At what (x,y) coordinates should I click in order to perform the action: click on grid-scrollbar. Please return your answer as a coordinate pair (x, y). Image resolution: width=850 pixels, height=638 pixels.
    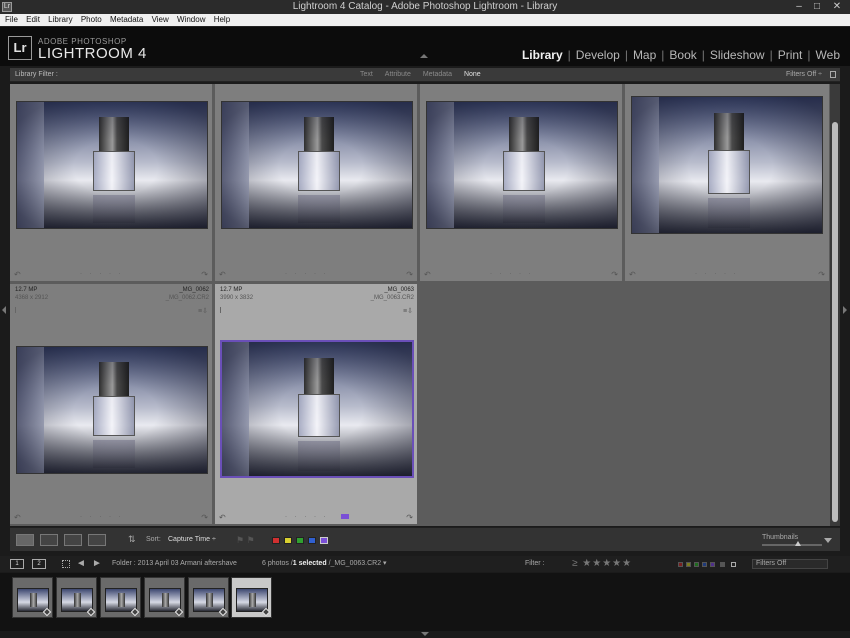
    Looking at the image, I should click on (835, 305).